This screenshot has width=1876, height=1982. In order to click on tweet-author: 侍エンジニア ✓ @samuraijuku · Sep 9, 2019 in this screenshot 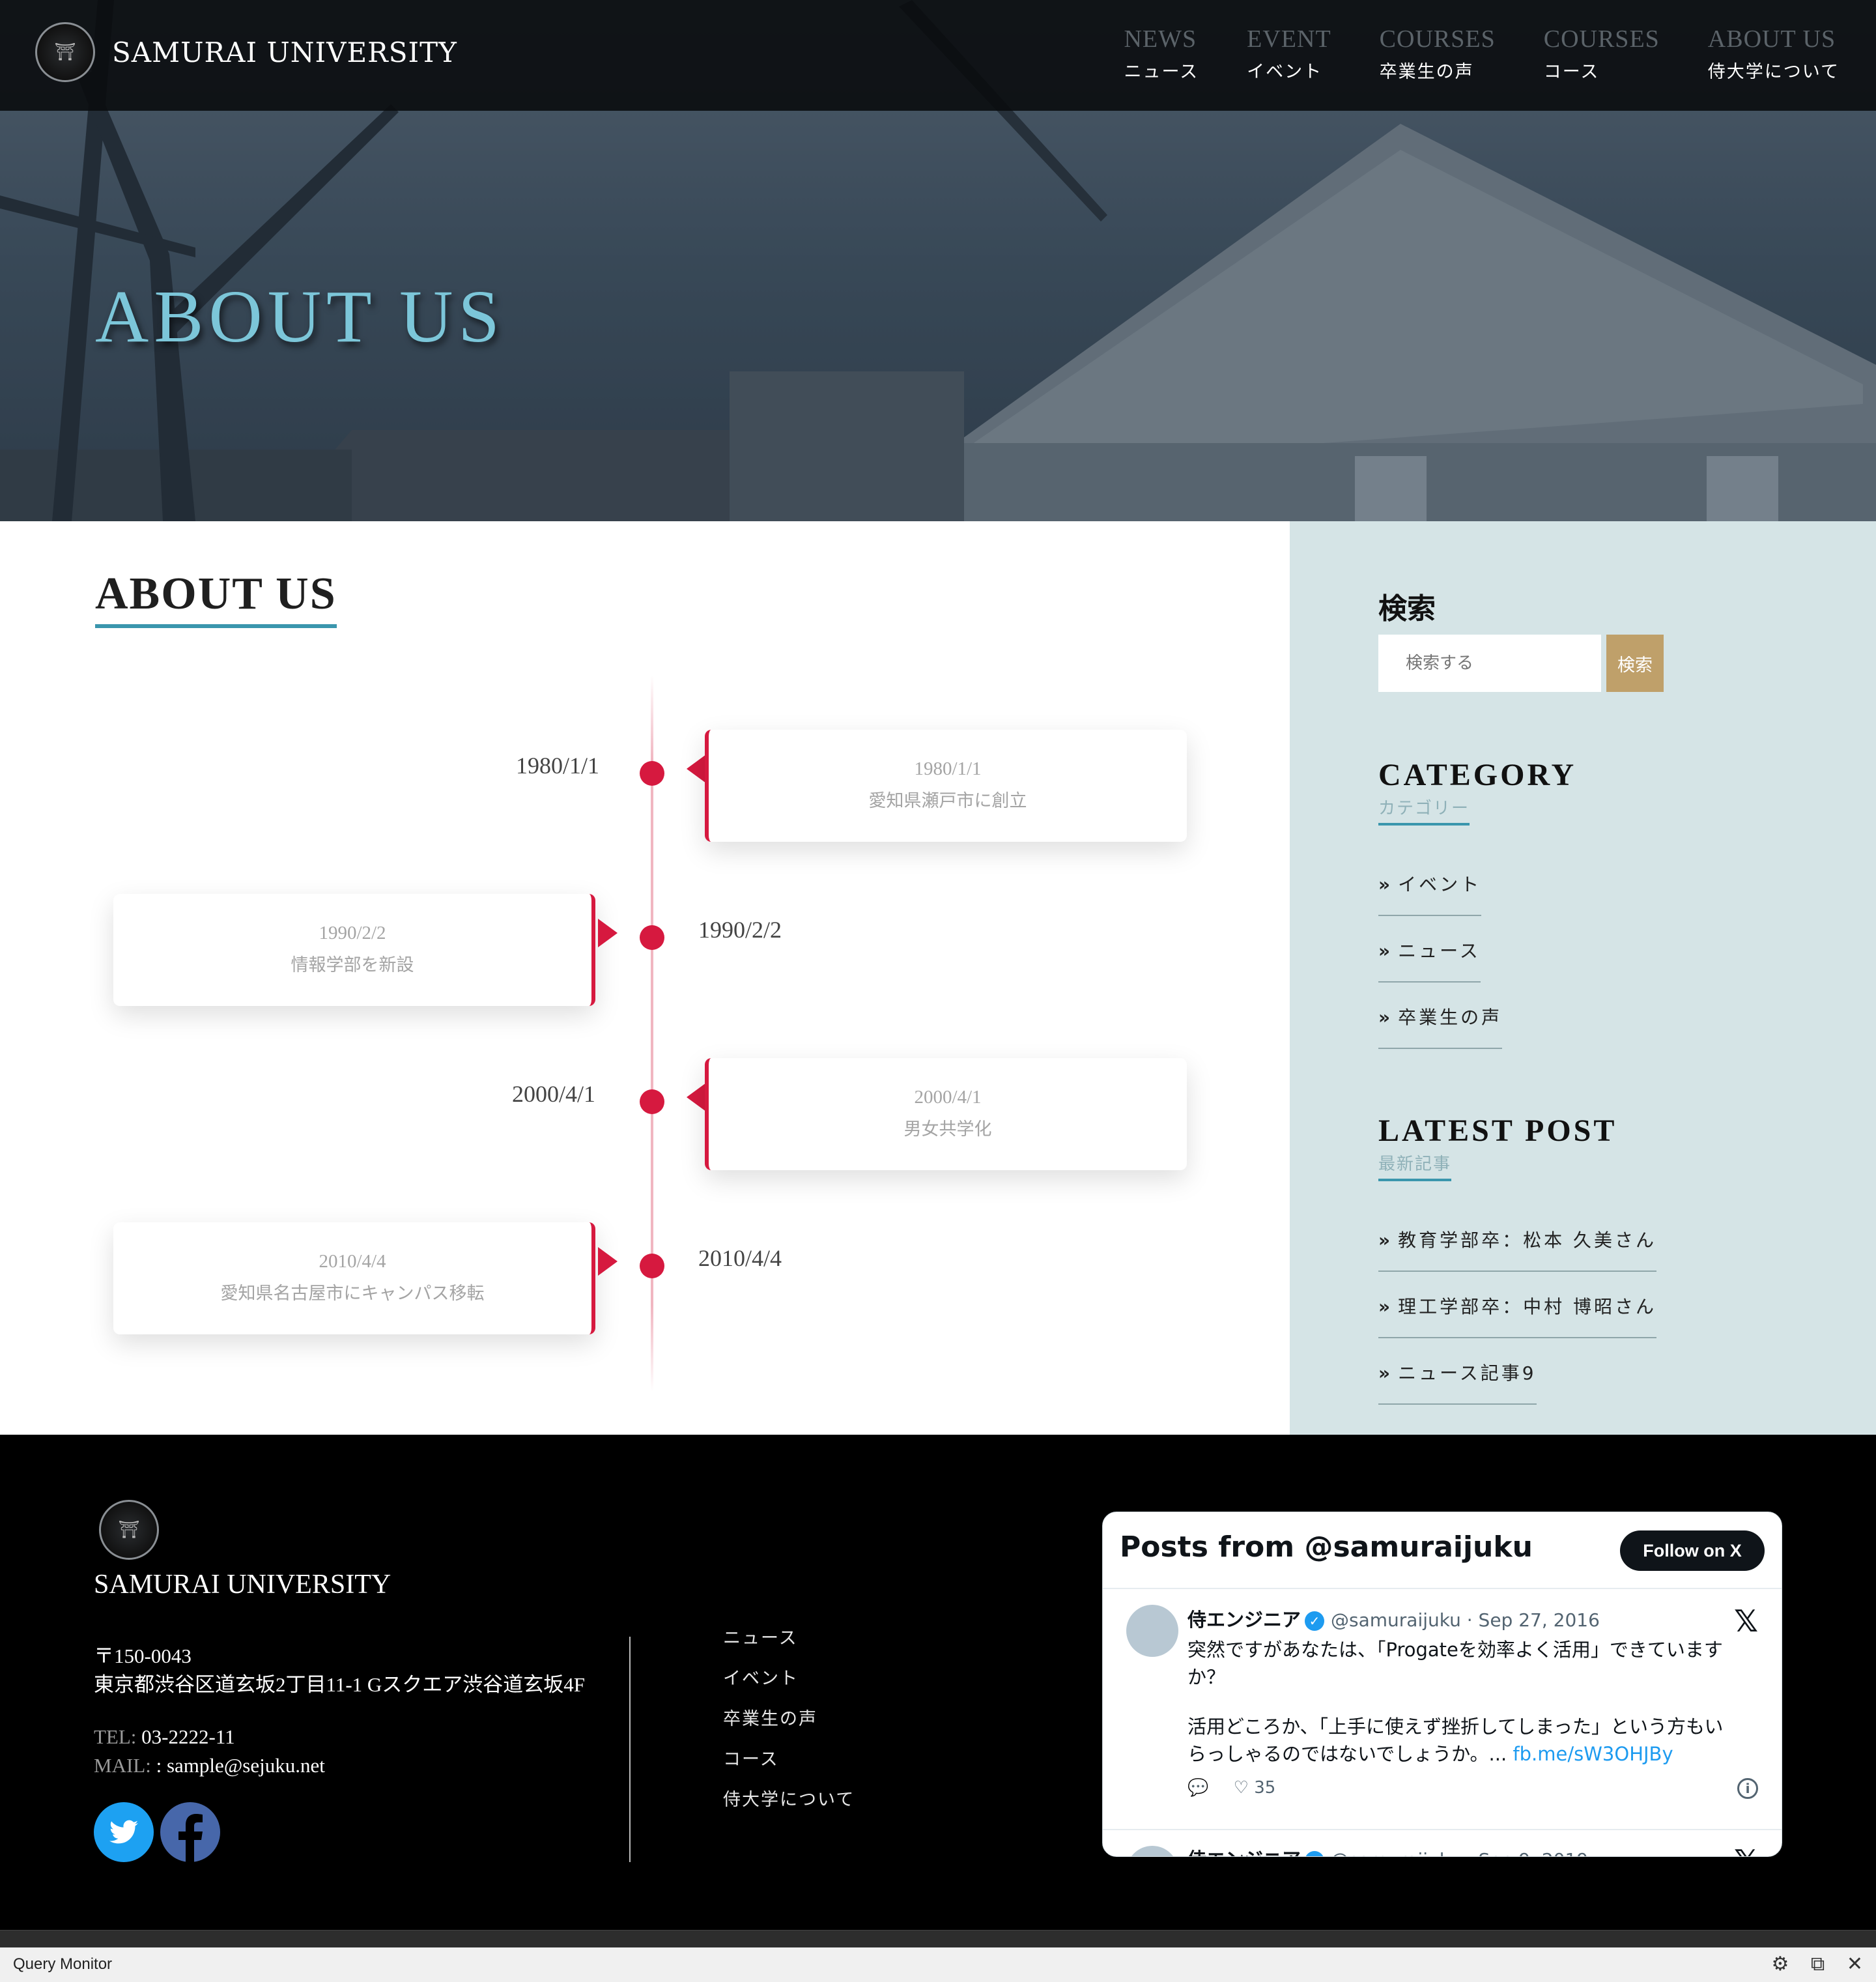, I will do `click(1387, 1851)`.